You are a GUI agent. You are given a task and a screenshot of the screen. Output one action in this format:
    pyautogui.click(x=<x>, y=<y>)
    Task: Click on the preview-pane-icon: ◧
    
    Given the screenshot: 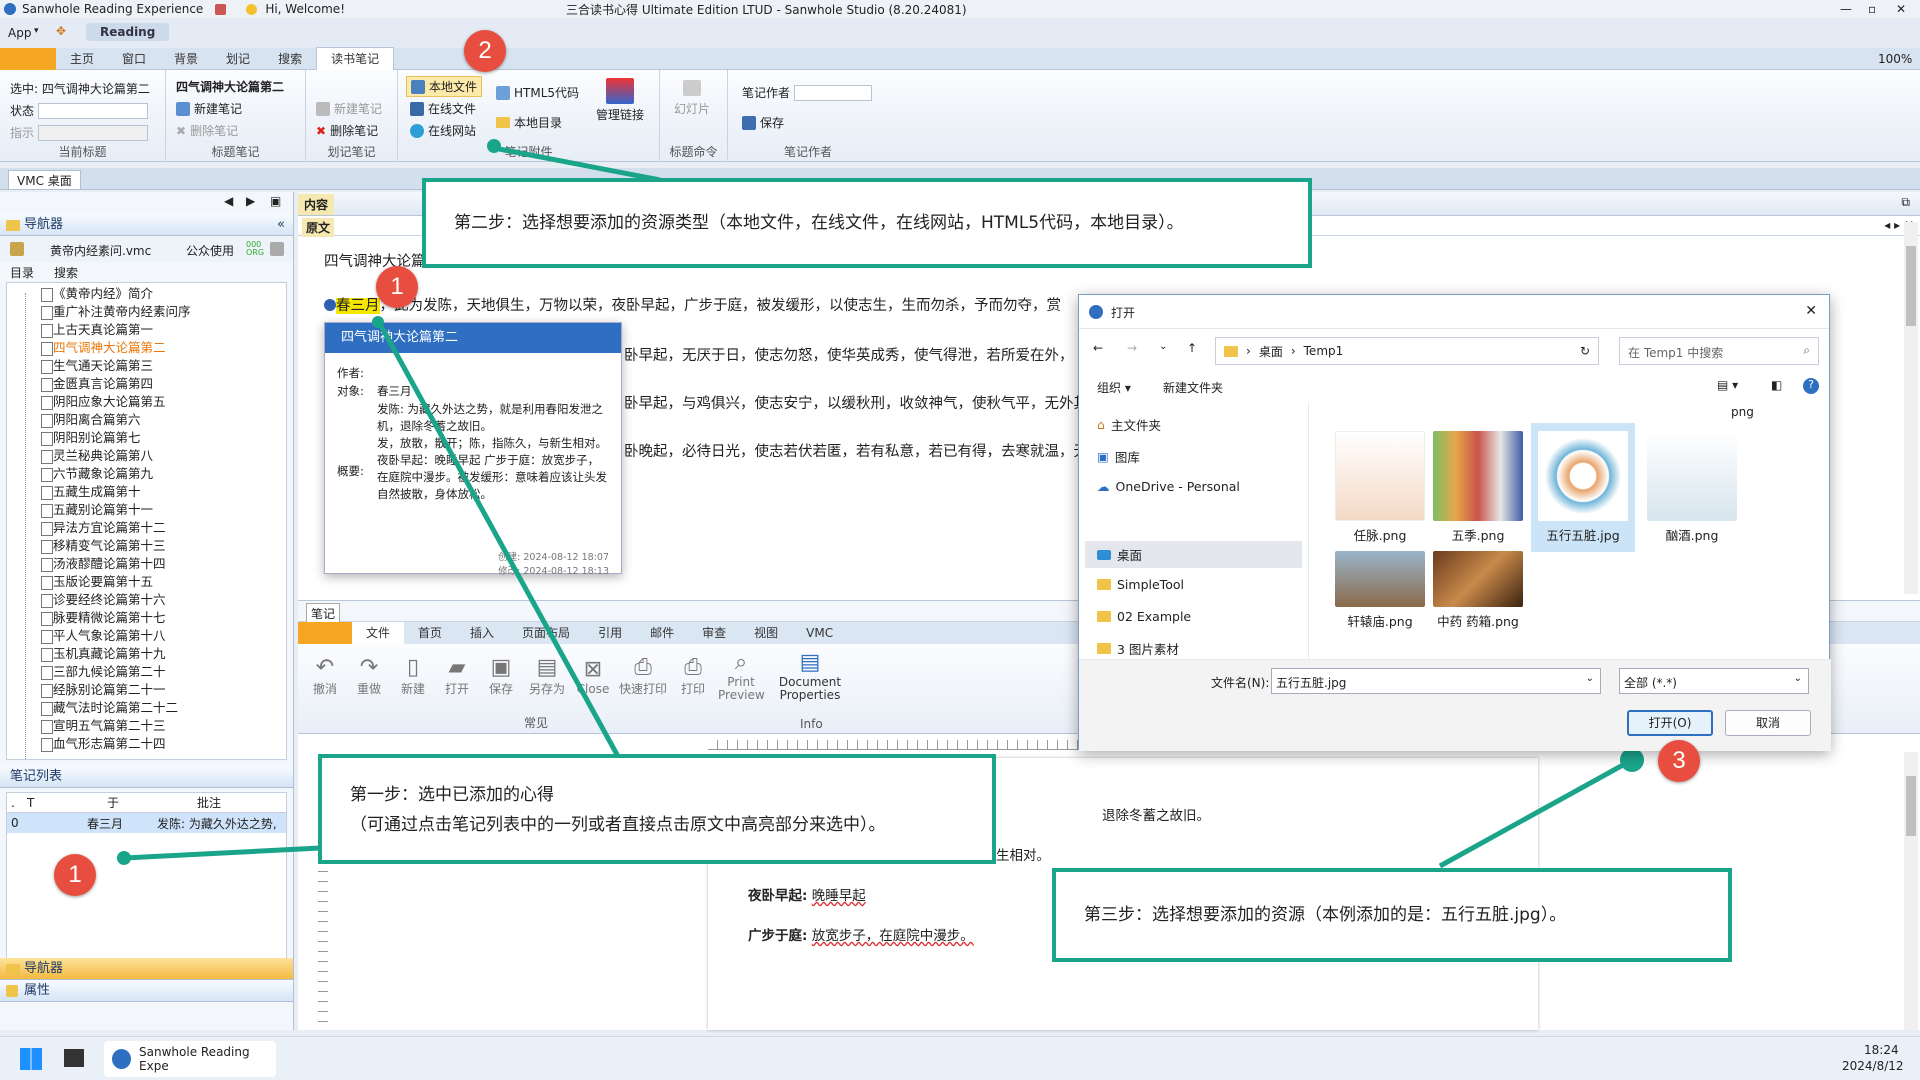 What is the action you would take?
    pyautogui.click(x=1776, y=385)
    